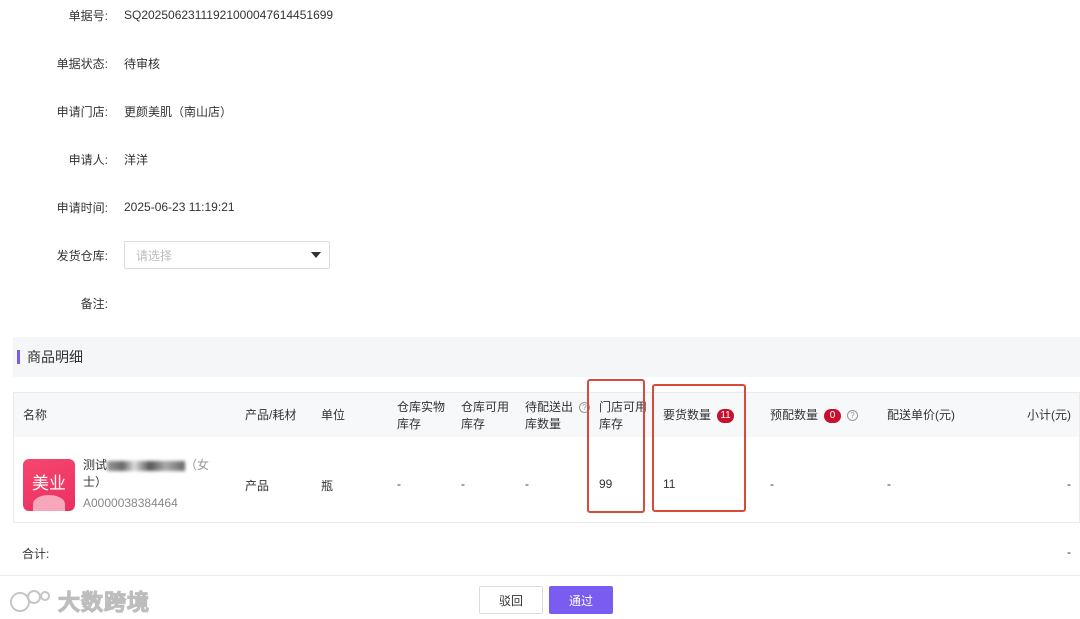  What do you see at coordinates (95, 482) in the screenshot?
I see `product-name-line2: 士）` at bounding box center [95, 482].